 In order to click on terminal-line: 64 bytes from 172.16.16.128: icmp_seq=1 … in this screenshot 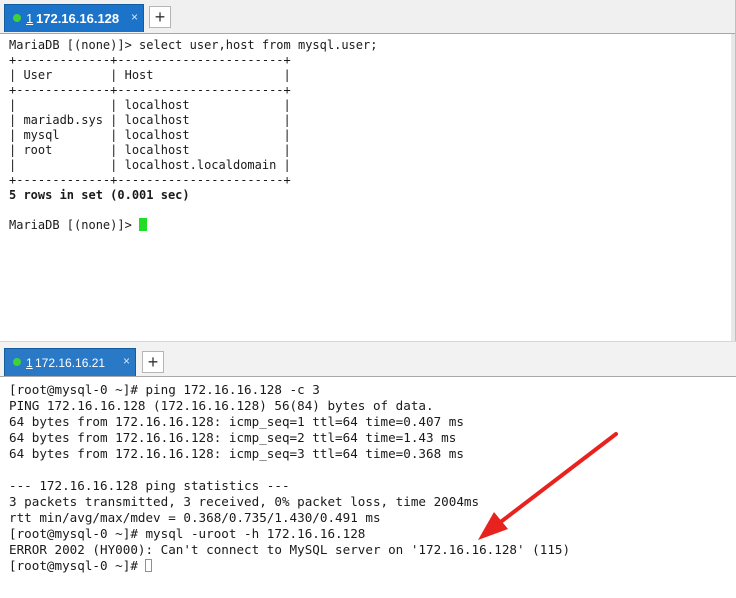, I will do `click(236, 421)`.